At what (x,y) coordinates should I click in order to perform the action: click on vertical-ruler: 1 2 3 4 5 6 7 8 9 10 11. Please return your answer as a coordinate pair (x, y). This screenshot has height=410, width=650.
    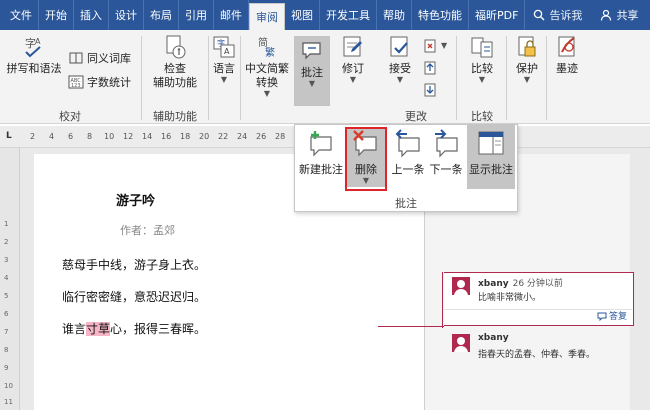
    Looking at the image, I should click on (10, 279).